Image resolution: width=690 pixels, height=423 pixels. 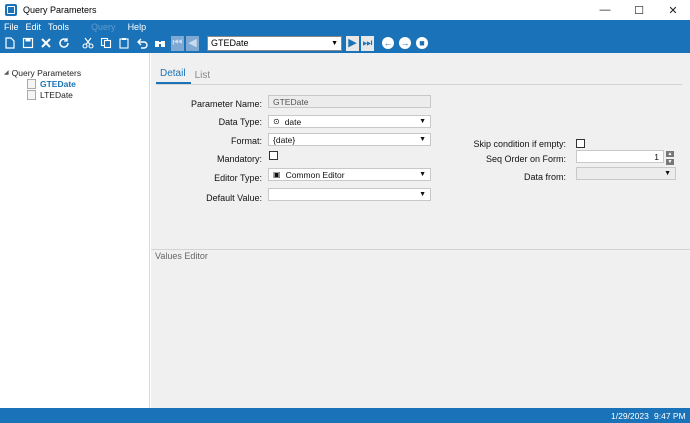 I want to click on title-bar: Query Parameters — ☐ ✕, so click(x=345, y=10).